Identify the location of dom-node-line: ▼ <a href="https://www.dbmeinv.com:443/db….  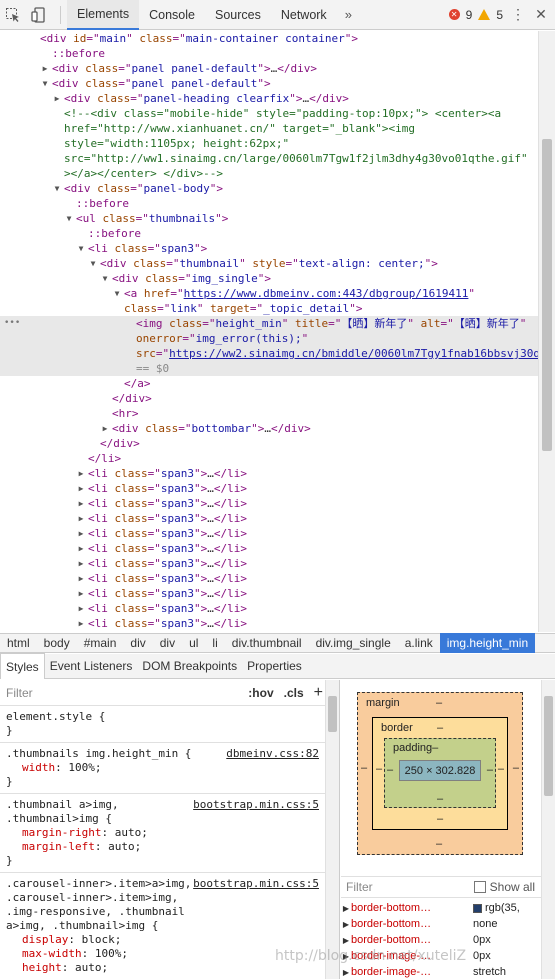
(269, 301).